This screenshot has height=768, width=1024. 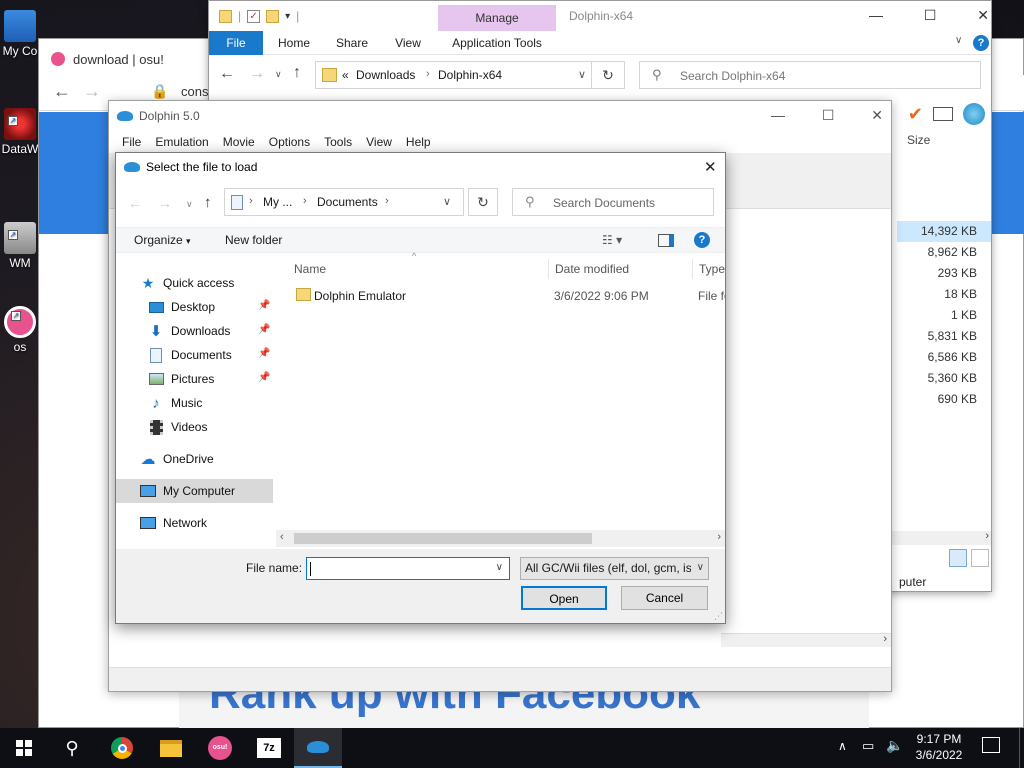 What do you see at coordinates (958, 558) in the screenshot?
I see `details-view-icon` at bounding box center [958, 558].